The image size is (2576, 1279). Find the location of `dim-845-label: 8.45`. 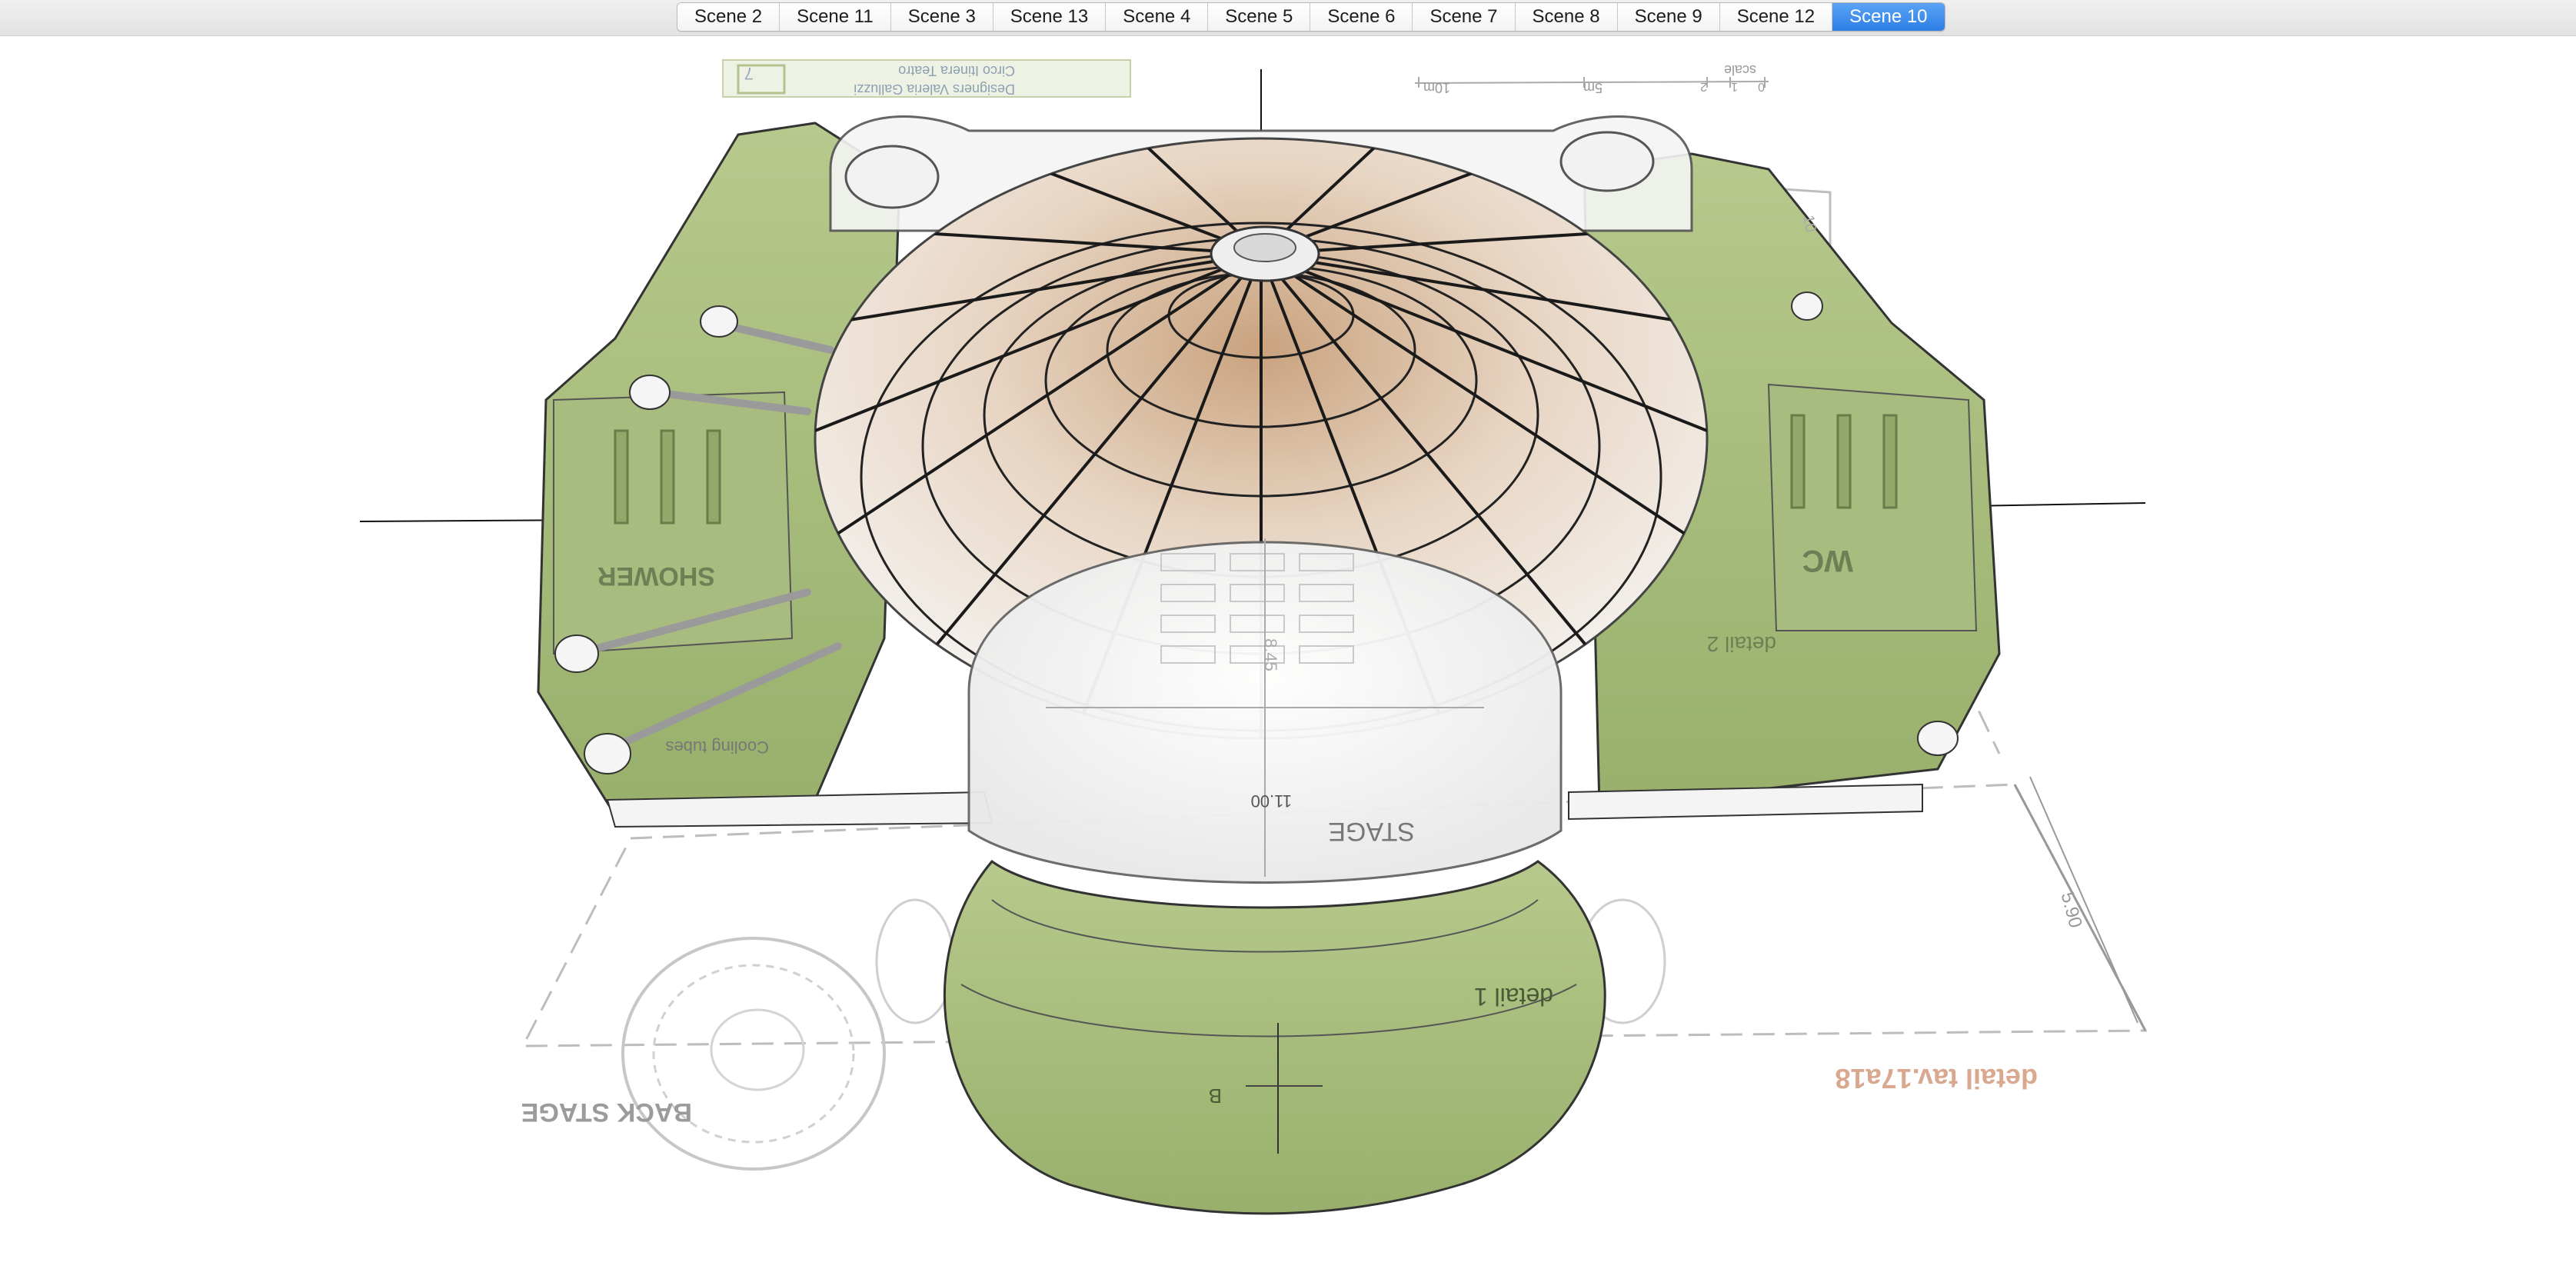

dim-845-label: 8.45 is located at coordinates (1270, 654).